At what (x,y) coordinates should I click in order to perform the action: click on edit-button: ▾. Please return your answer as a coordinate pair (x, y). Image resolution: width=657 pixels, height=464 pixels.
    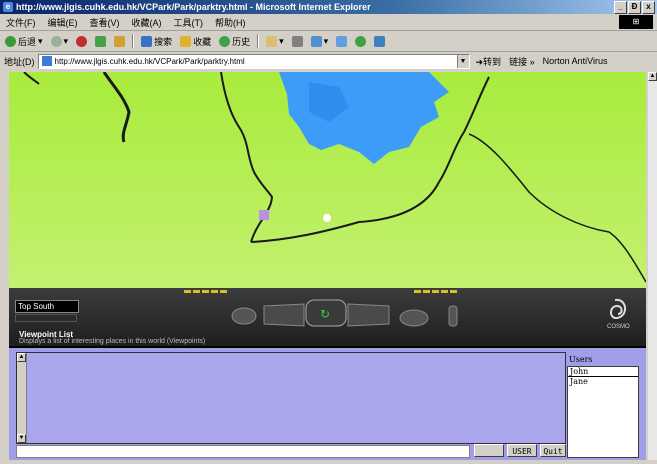
    Looking at the image, I should click on (320, 41).